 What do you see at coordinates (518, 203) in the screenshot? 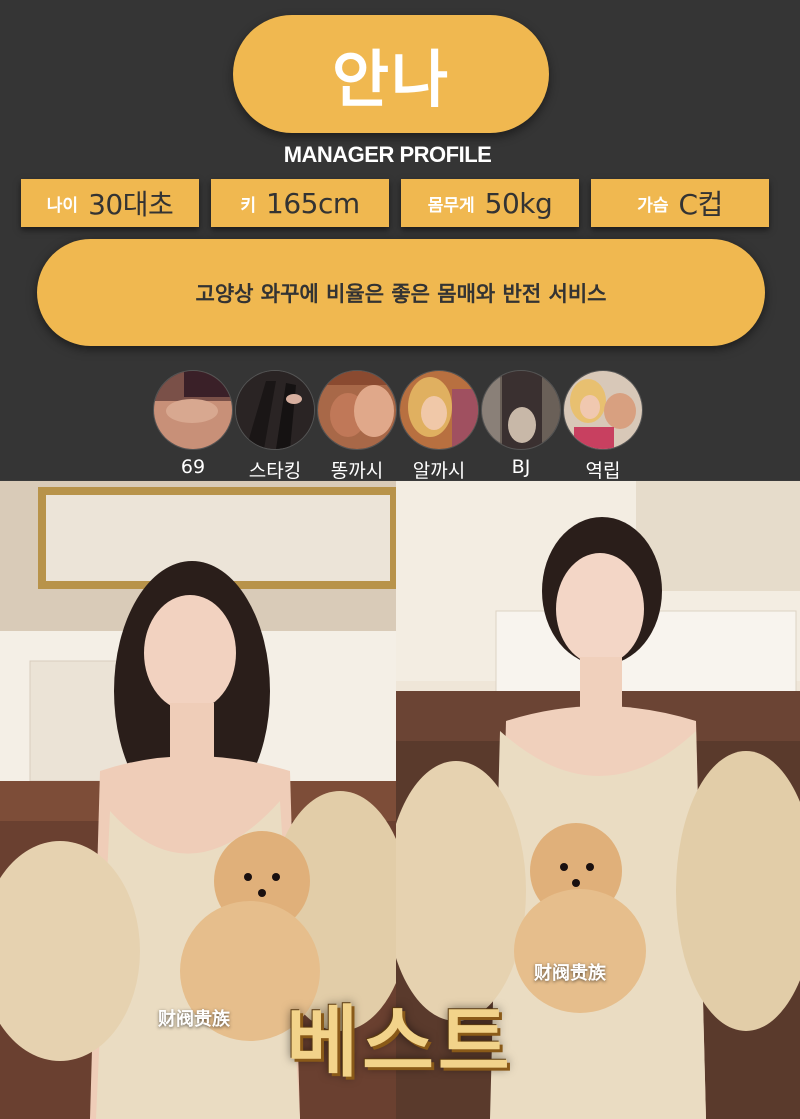
I see `stat-weight-value: 50kg` at bounding box center [518, 203].